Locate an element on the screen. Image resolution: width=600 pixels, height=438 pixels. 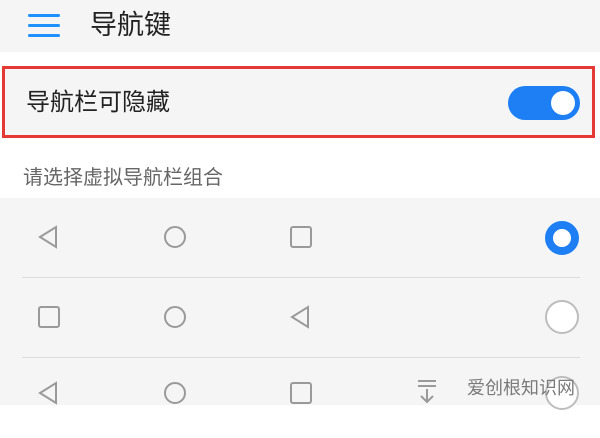
notification-pull-down-icon is located at coordinates (427, 392).